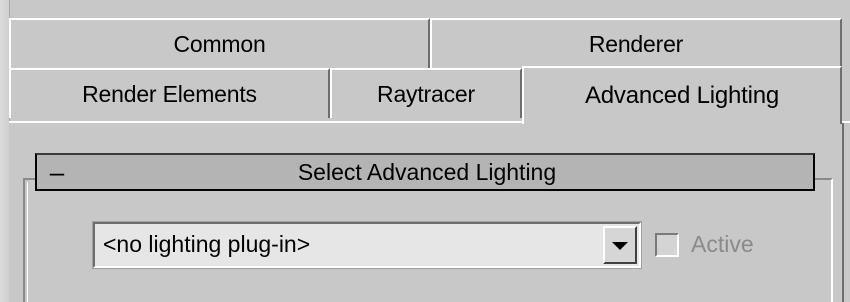  What do you see at coordinates (722, 244) in the screenshot?
I see `active-checkbox-label: Active` at bounding box center [722, 244].